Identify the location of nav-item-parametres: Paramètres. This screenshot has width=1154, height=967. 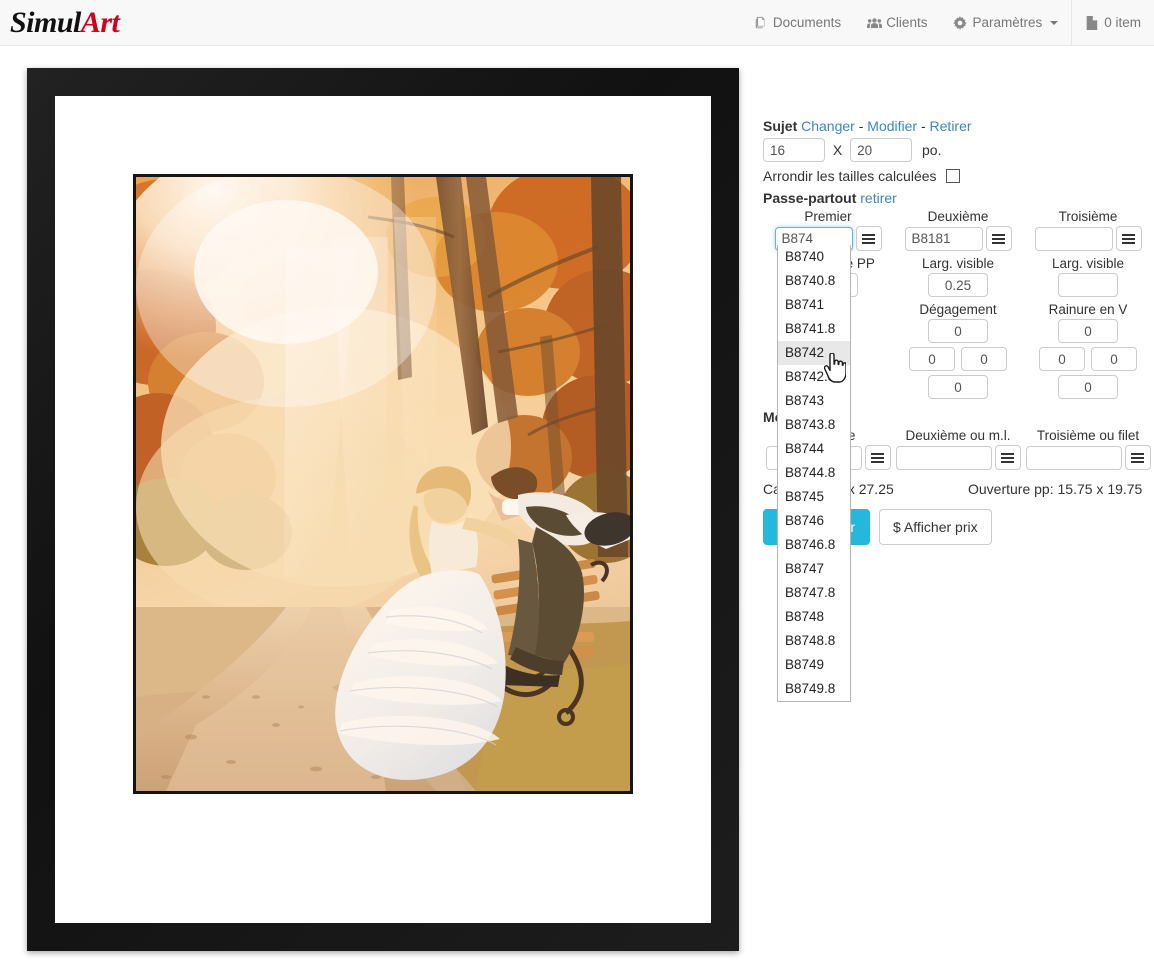
(1005, 23).